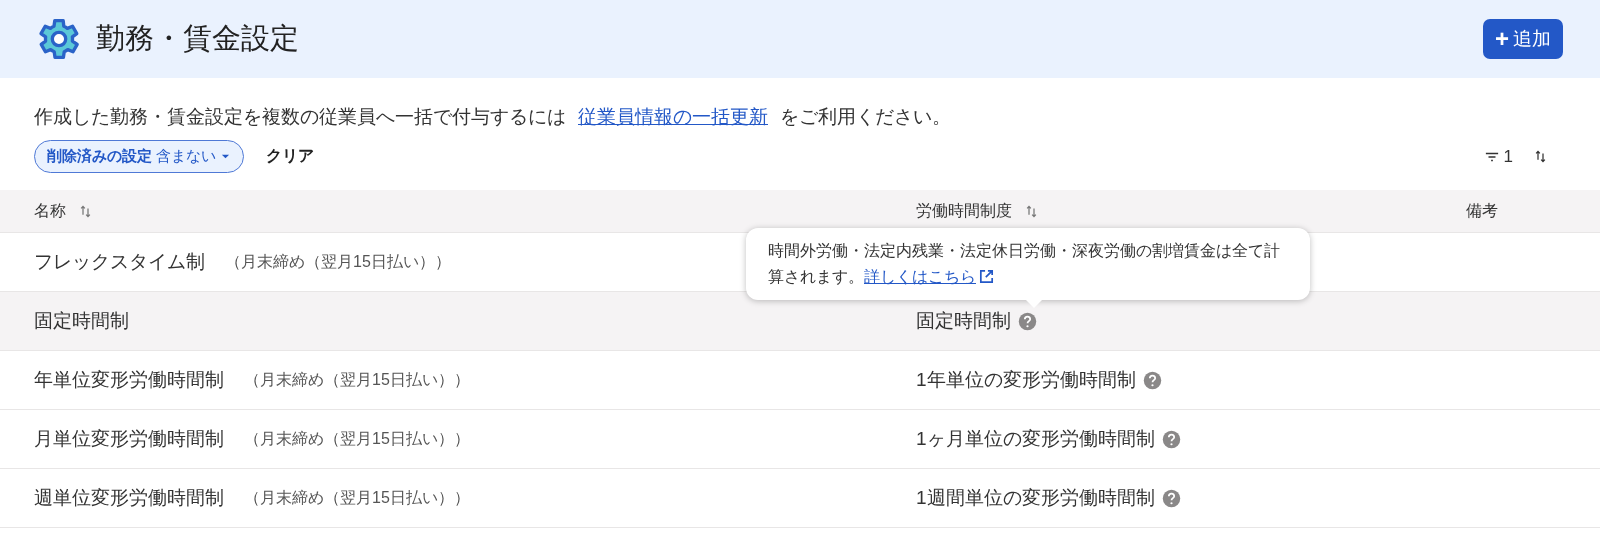 This screenshot has width=1600, height=544. I want to click on setting-name: フレックスタイム制, so click(119, 262).